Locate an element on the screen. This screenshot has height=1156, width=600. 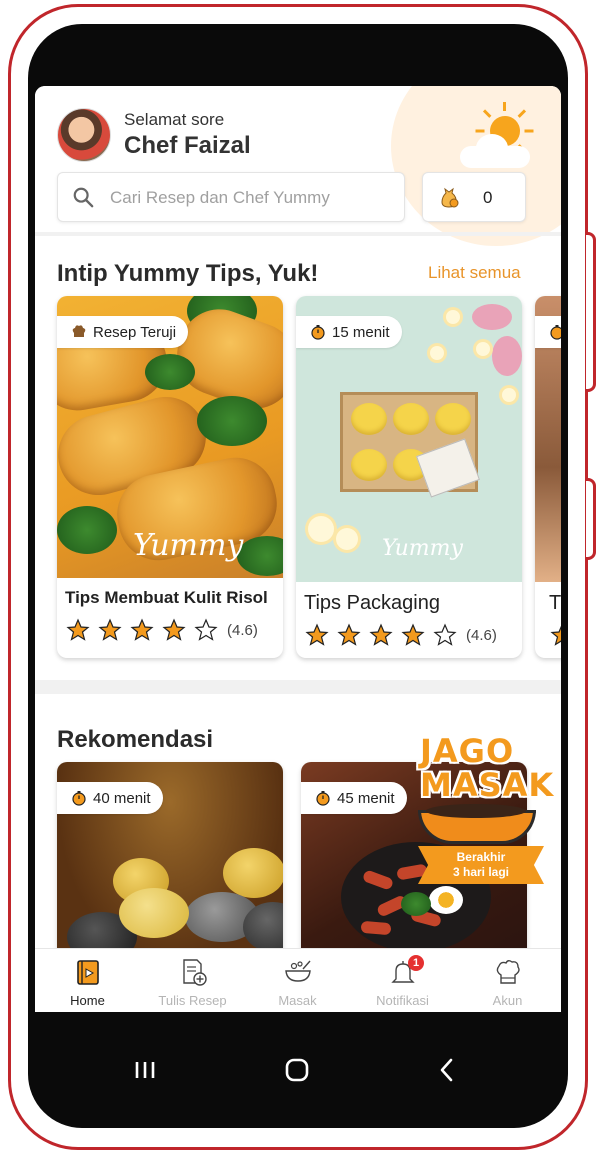
tip-card-title: T is located at coordinates (555, 603).